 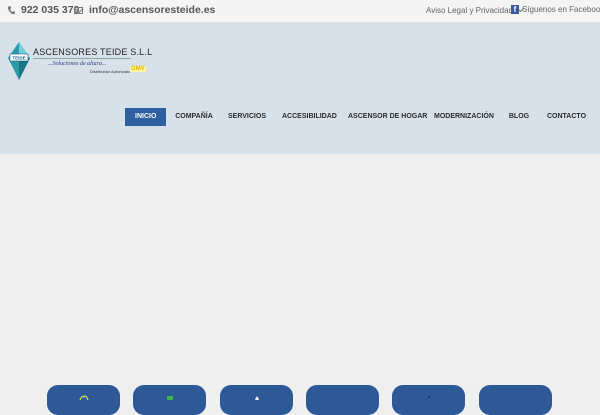 I want to click on logo-title: ASCENSORES TEIDE S.L.L, so click(x=93, y=52).